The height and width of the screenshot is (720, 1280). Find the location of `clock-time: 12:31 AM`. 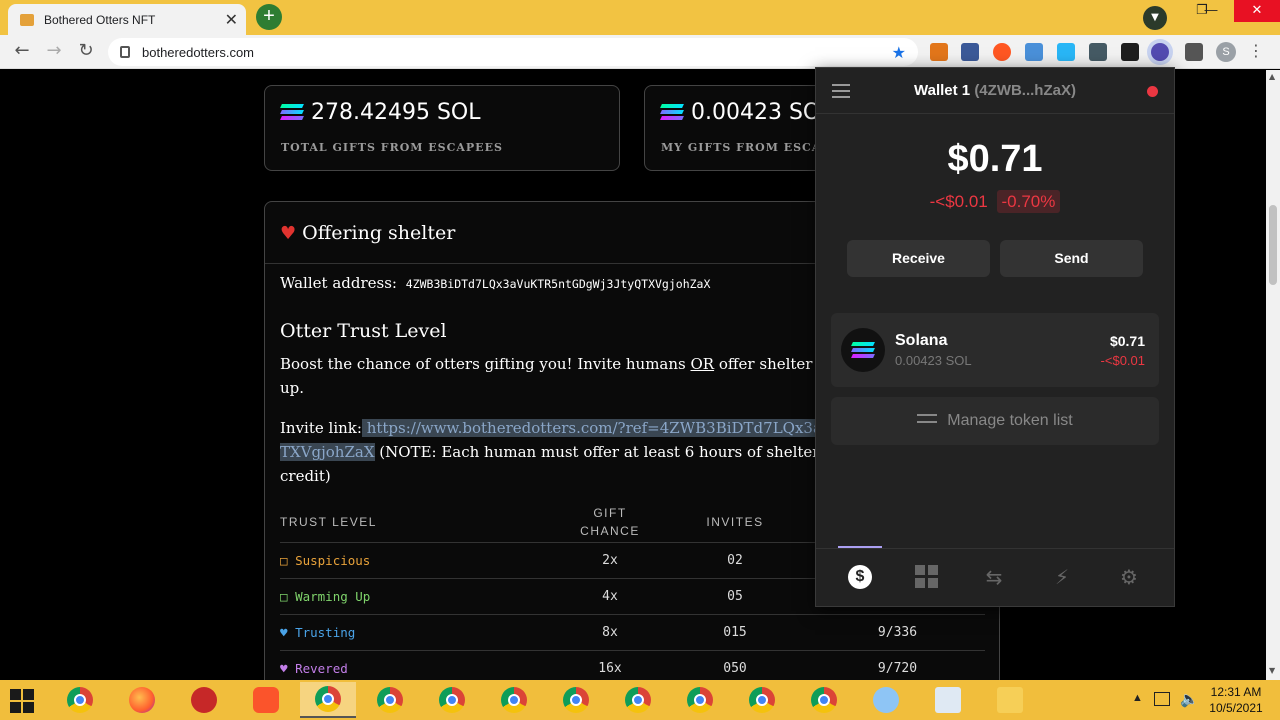

clock-time: 12:31 AM is located at coordinates (1236, 692).